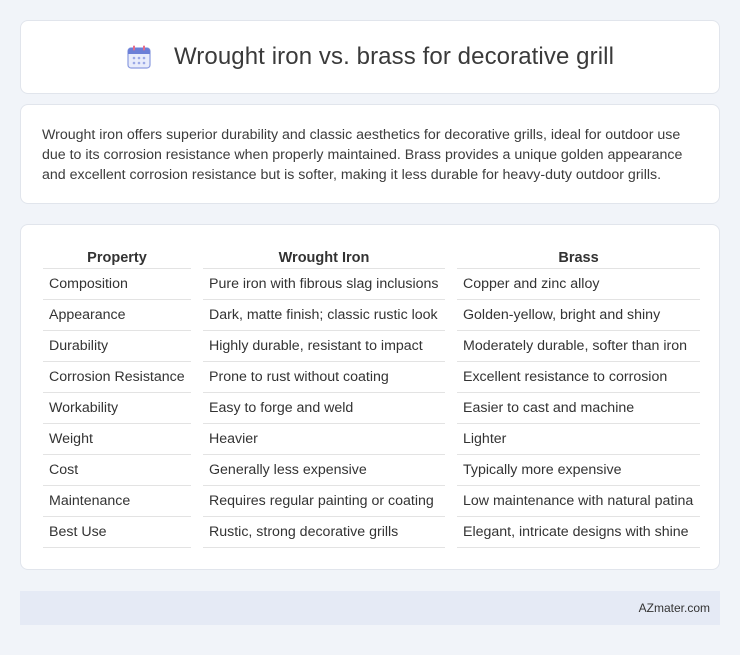  What do you see at coordinates (324, 258) in the screenshot?
I see `header-wrought-iron: Wrought Iron` at bounding box center [324, 258].